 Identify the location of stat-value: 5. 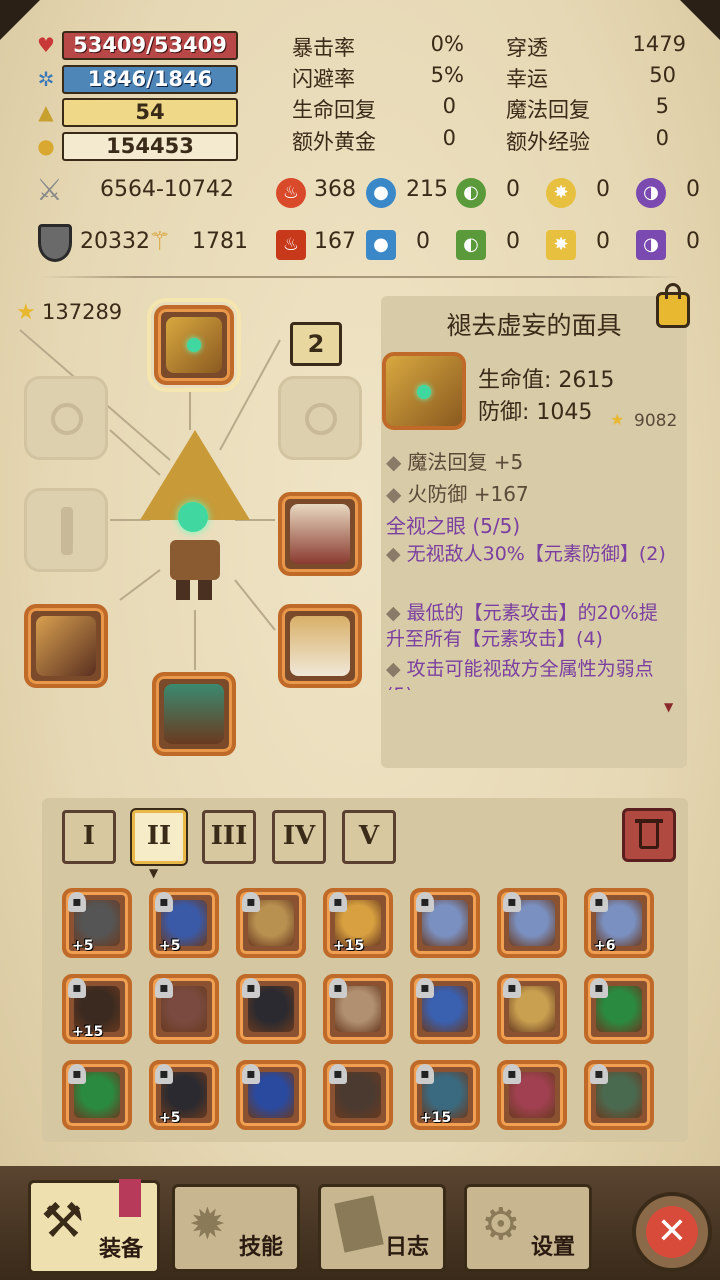
(662, 106).